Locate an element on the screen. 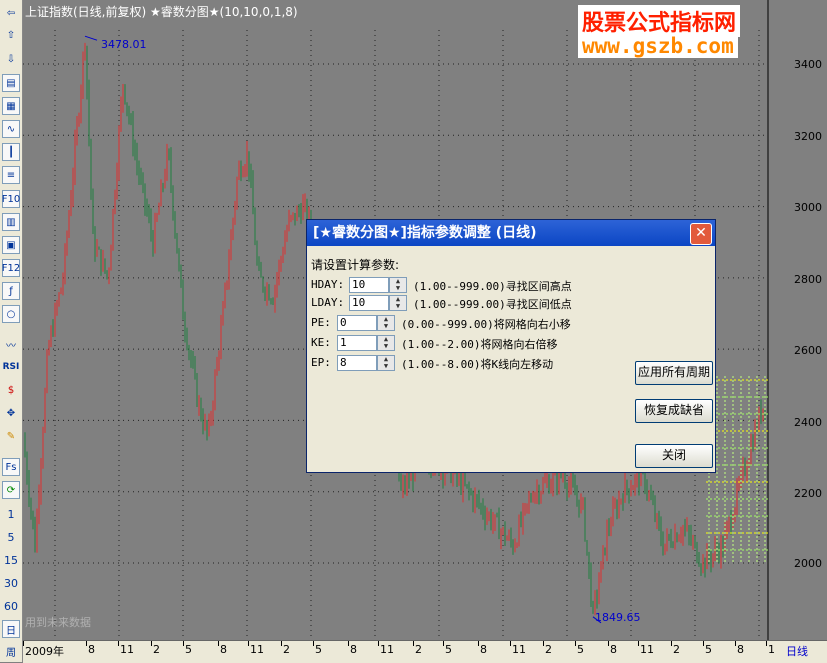 The width and height of the screenshot is (827, 663). low-price-label: 1849.65 is located at coordinates (618, 617).